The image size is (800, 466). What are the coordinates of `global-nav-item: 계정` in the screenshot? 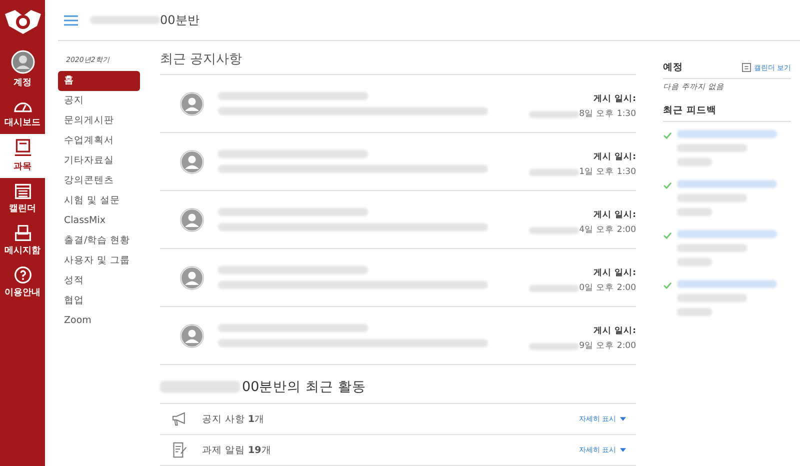 It's located at (22, 70).